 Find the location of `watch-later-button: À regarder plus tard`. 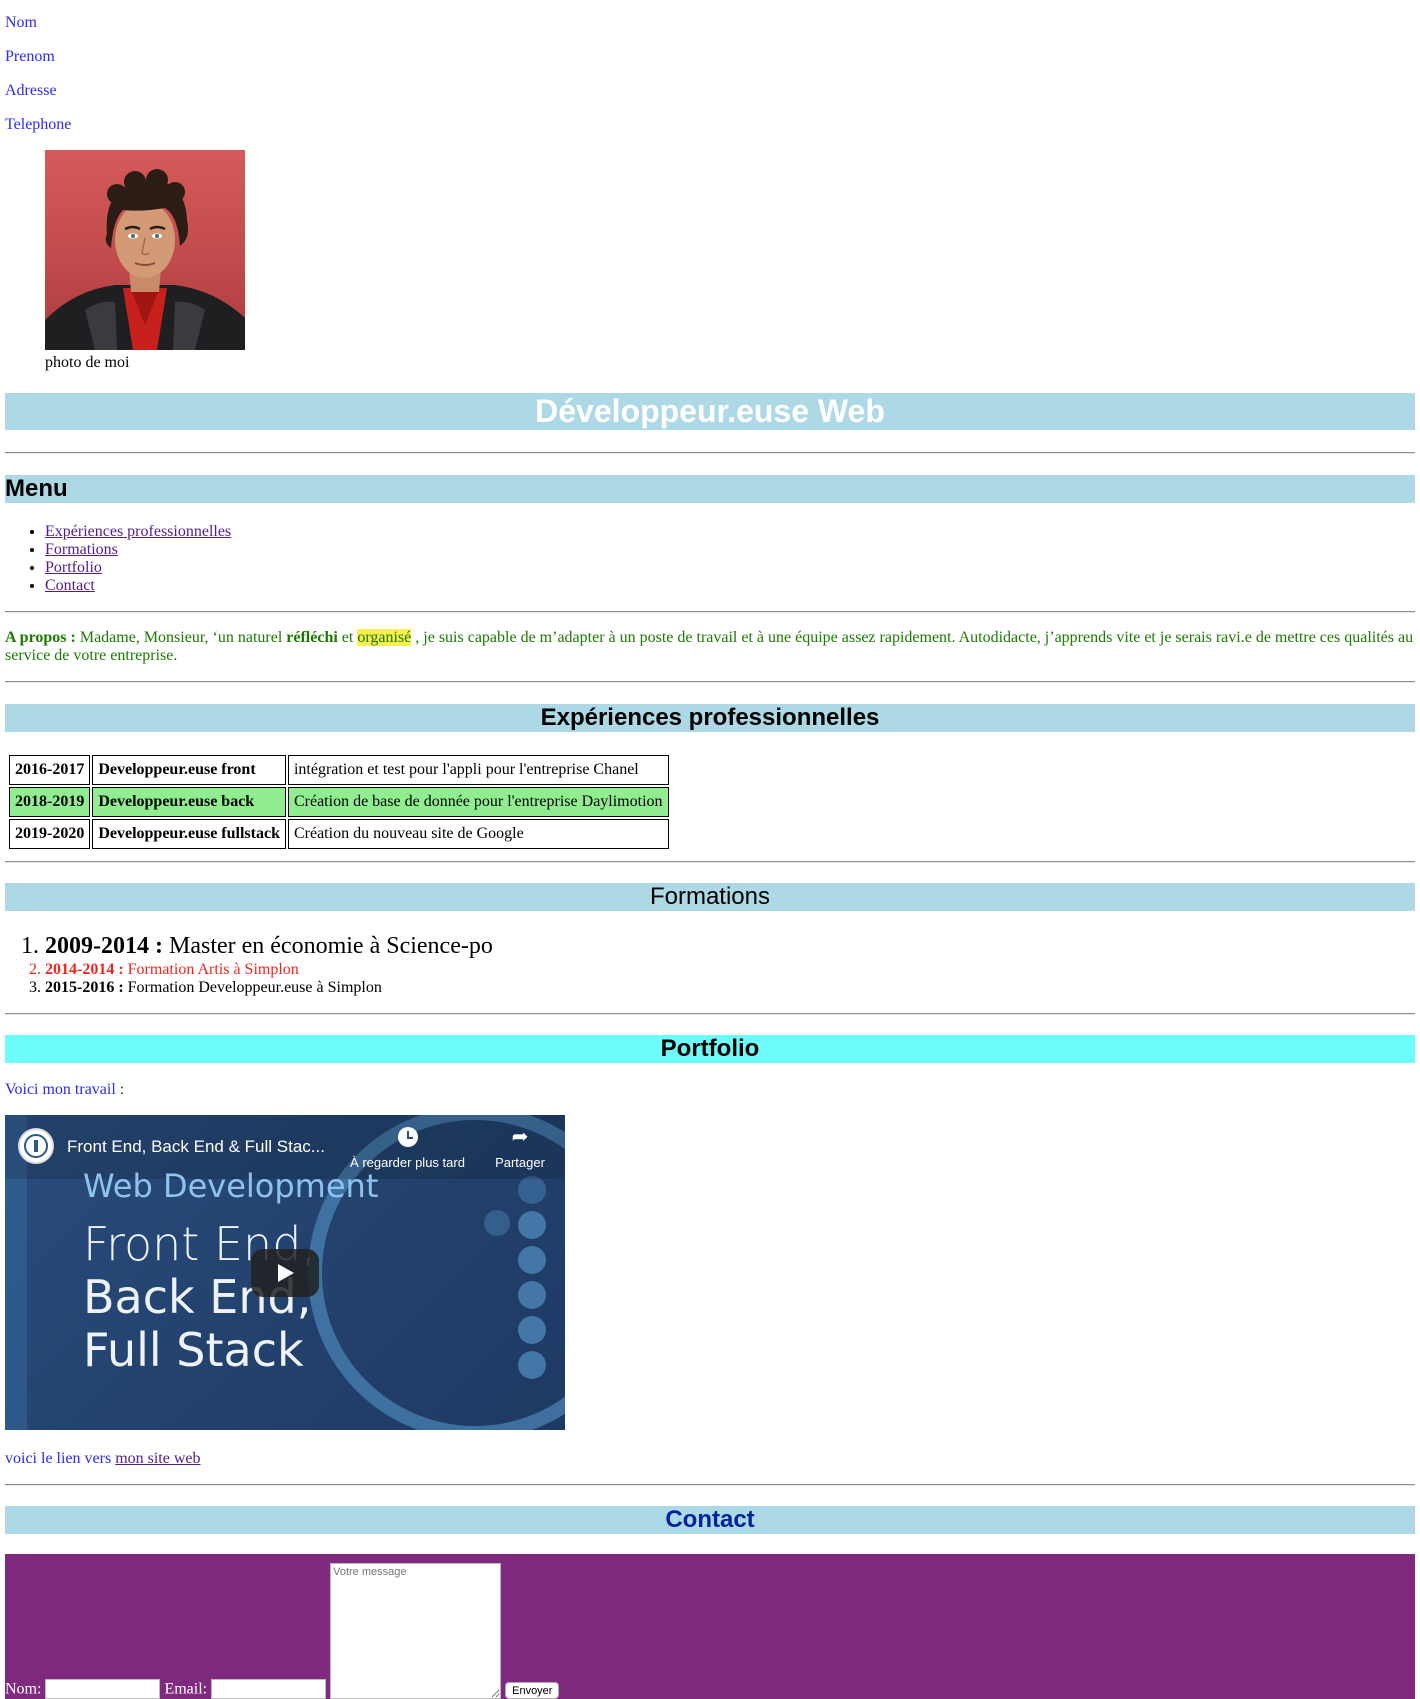

watch-later-button: À regarder plus tard is located at coordinates (407, 1148).